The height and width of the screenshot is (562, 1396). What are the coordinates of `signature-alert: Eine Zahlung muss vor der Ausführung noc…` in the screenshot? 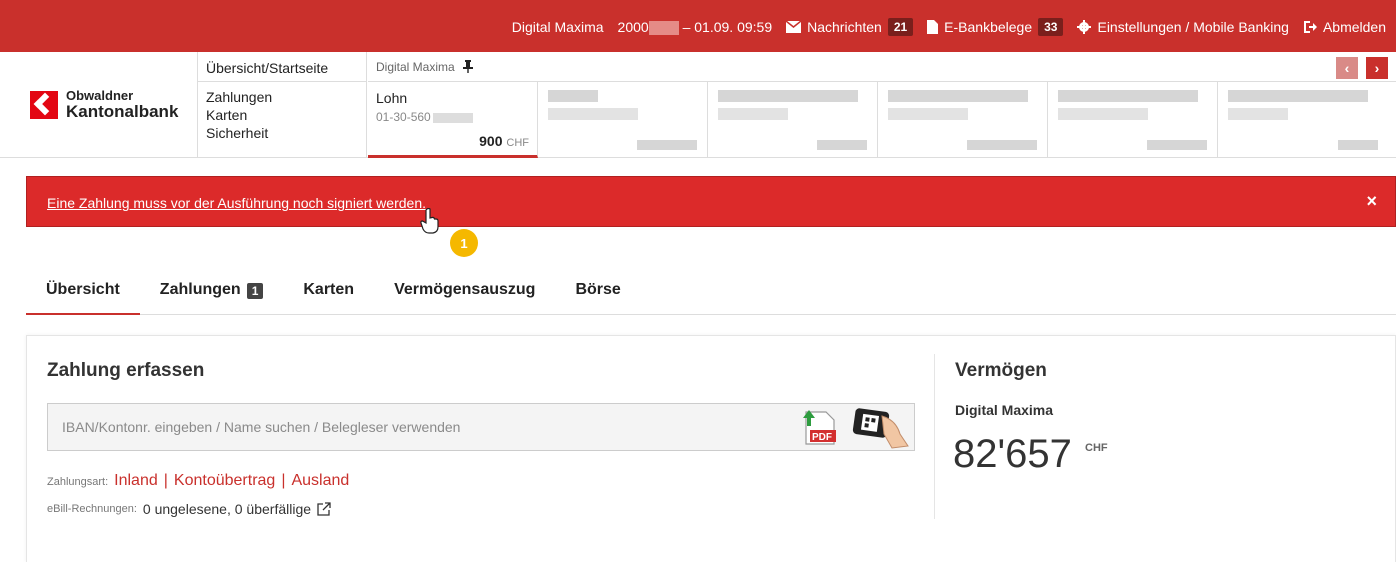 It's located at (711, 201).